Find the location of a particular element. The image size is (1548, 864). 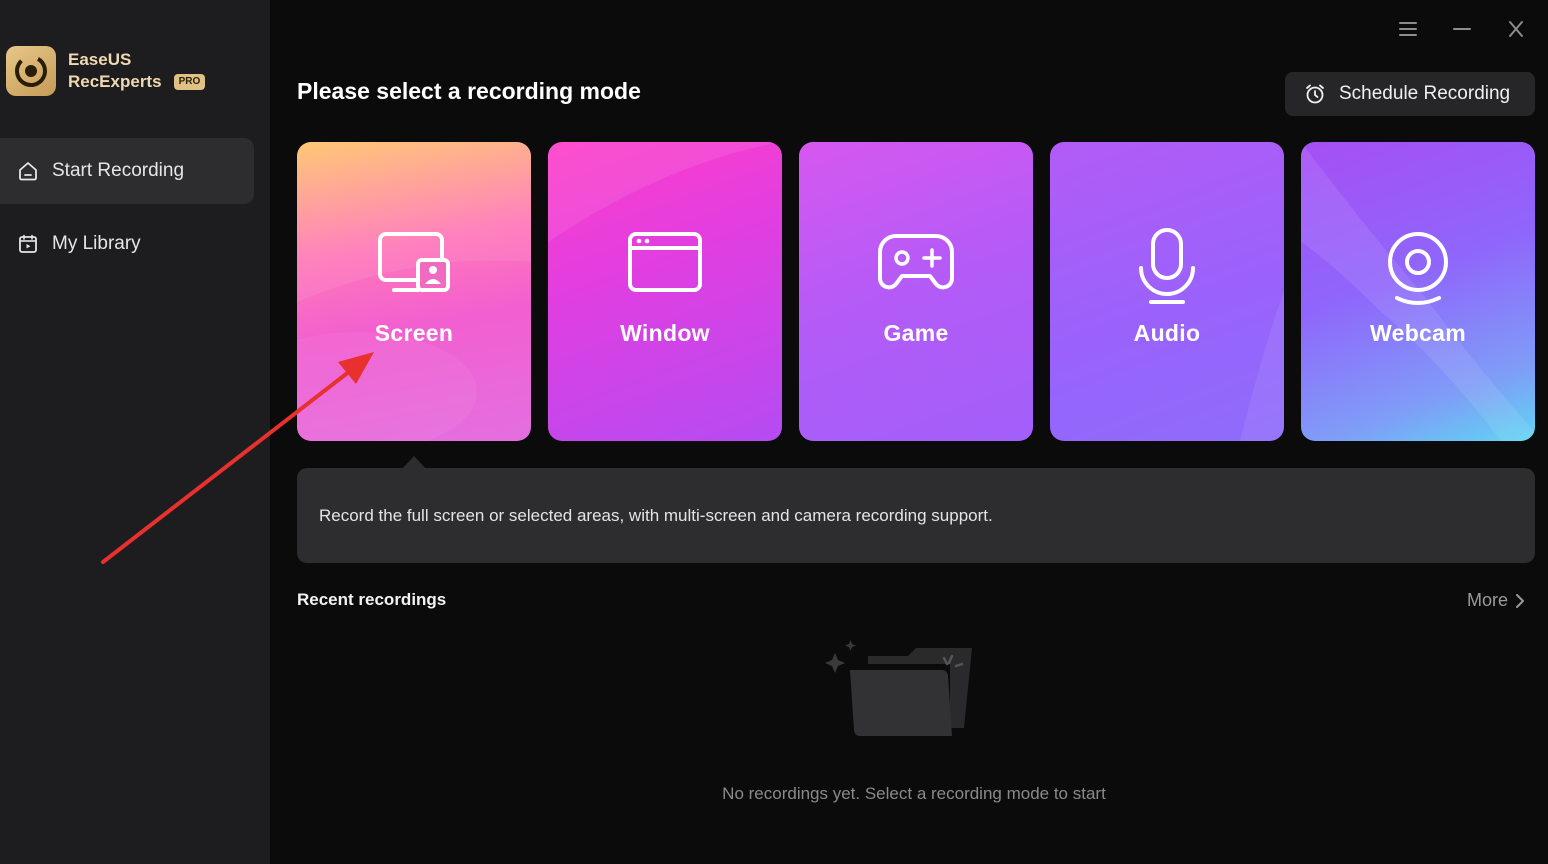

brand-logo-icon is located at coordinates (31, 71).